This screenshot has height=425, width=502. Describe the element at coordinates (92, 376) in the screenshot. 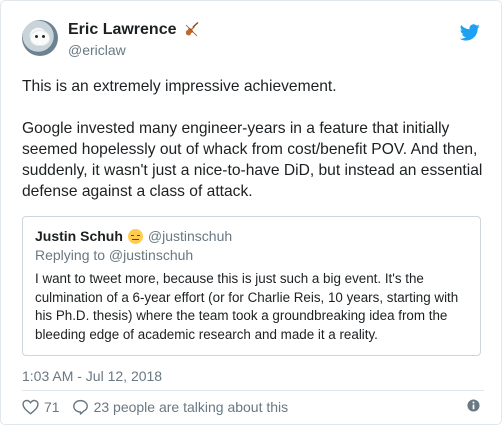

I see `tweet-timestamp: 1:03 AM - Jul 12, 2018` at that location.